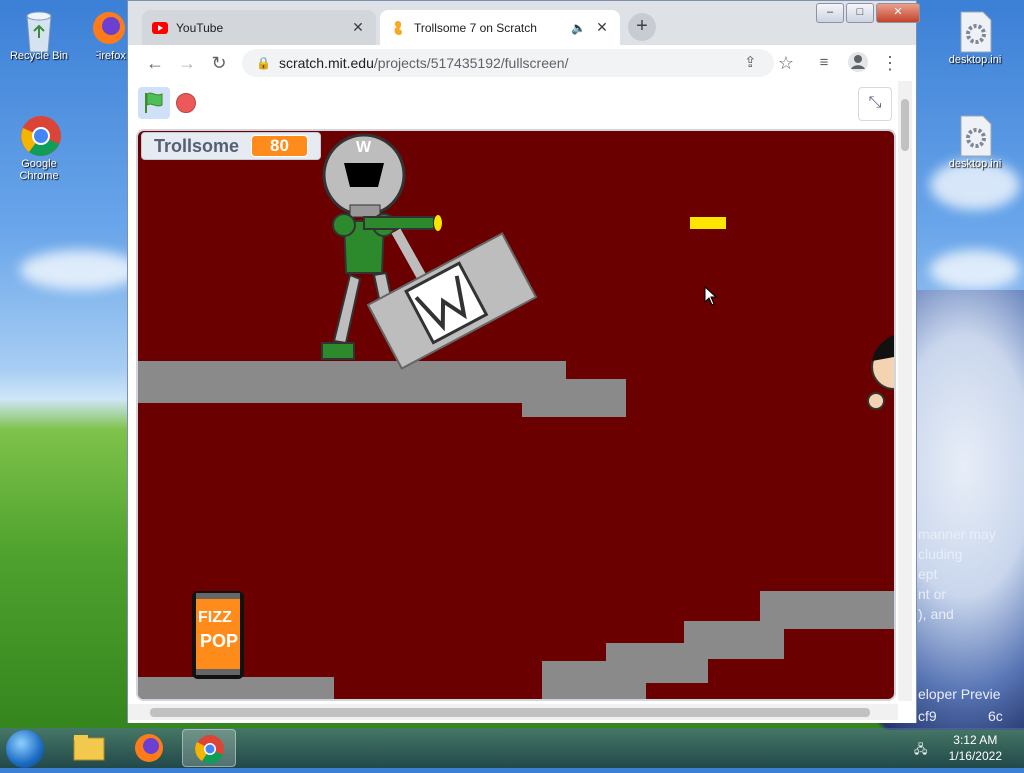 Image resolution: width=1024 pixels, height=773 pixels. Describe the element at coordinates (940, 554) in the screenshot. I see `wallpaper-text: cluding` at that location.